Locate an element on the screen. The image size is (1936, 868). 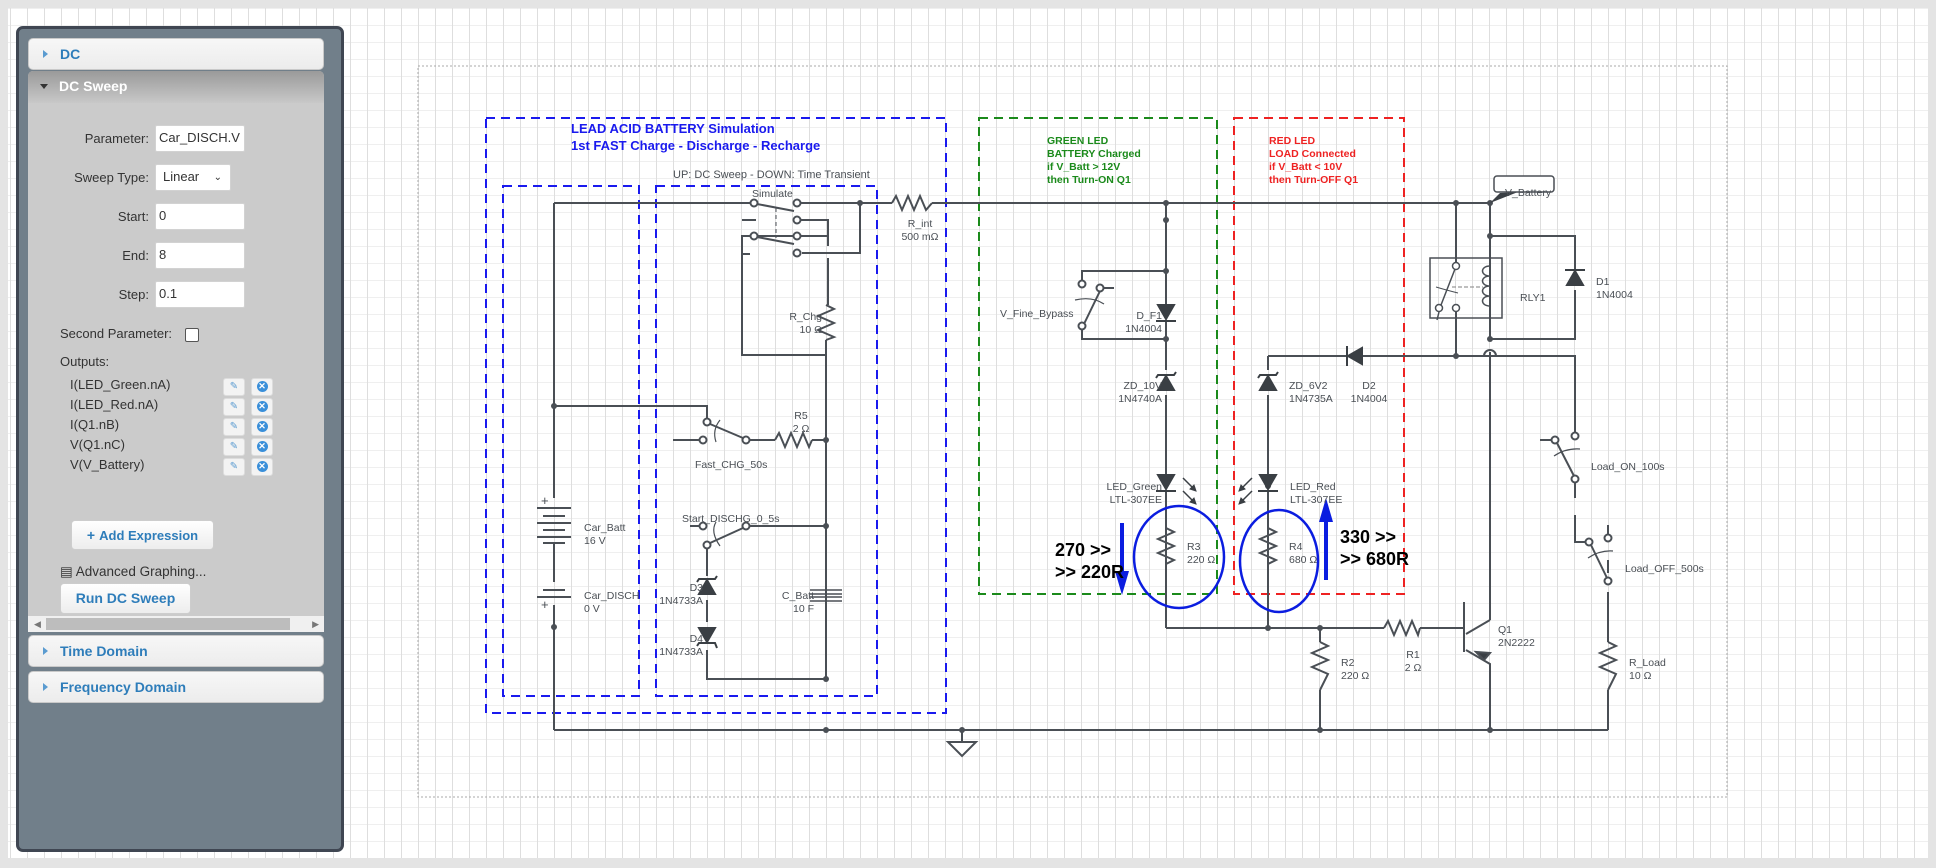
r-int-resistor is located at coordinates (912, 203).